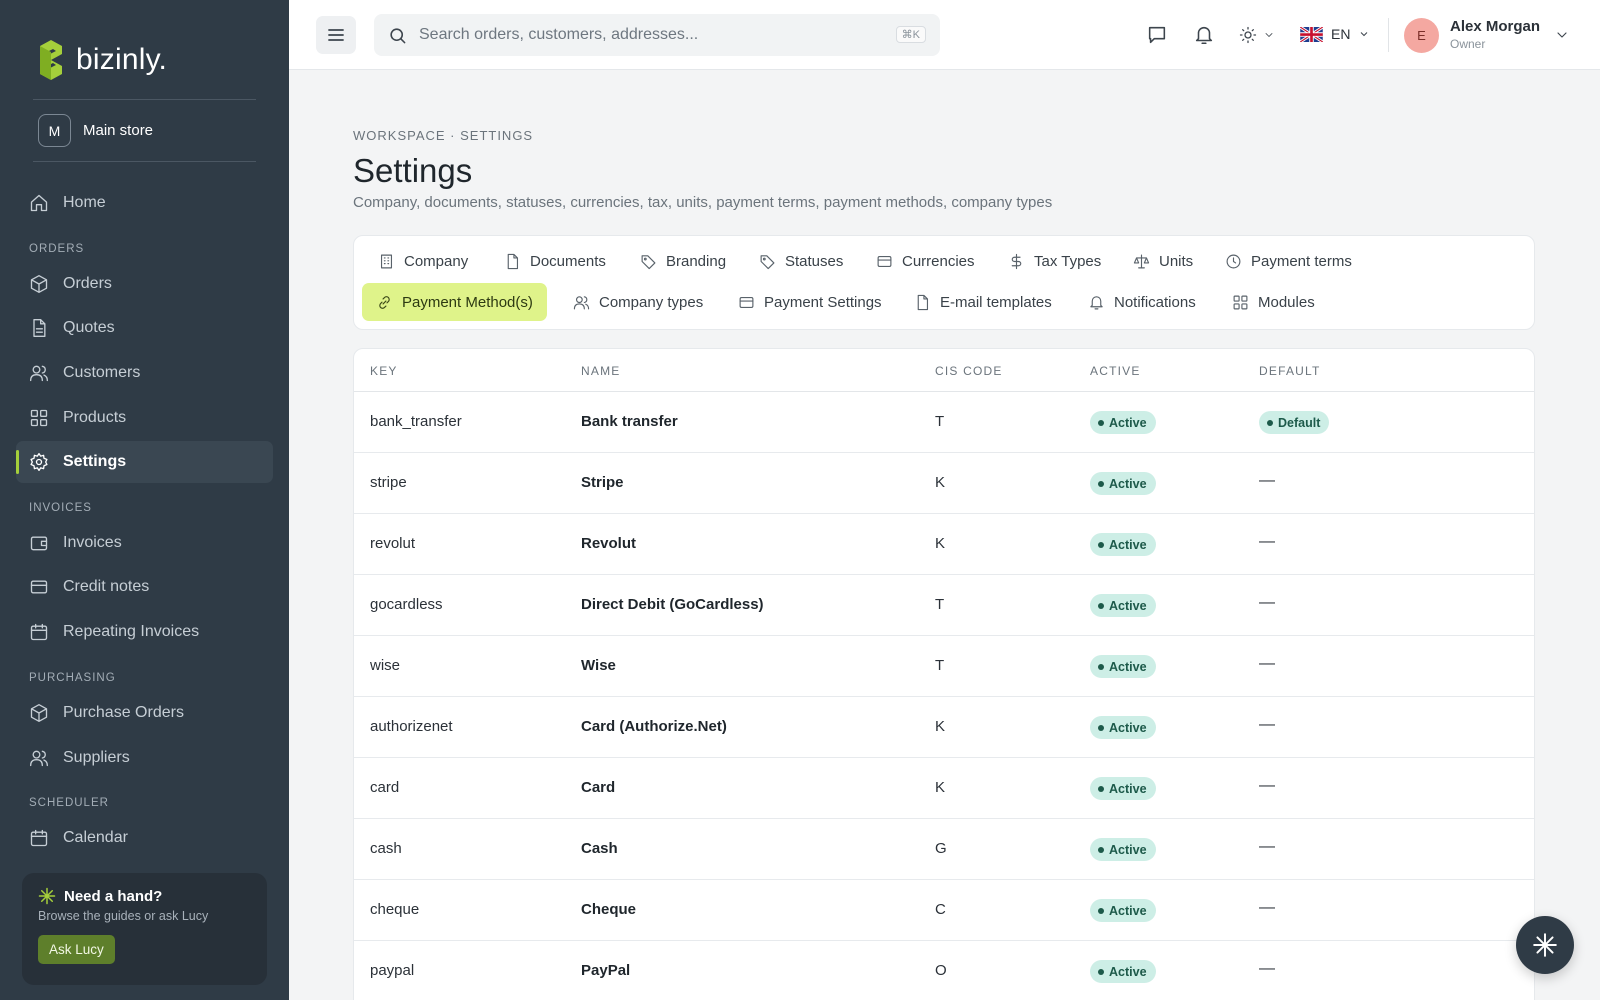 This screenshot has height=1000, width=1600. What do you see at coordinates (144, 418) in the screenshot?
I see `sidebar-item-products: Products` at bounding box center [144, 418].